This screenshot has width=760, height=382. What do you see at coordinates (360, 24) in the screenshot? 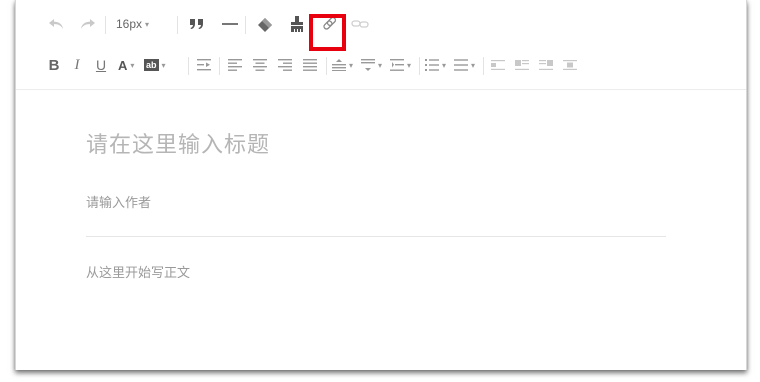
I see `unlink-icon` at bounding box center [360, 24].